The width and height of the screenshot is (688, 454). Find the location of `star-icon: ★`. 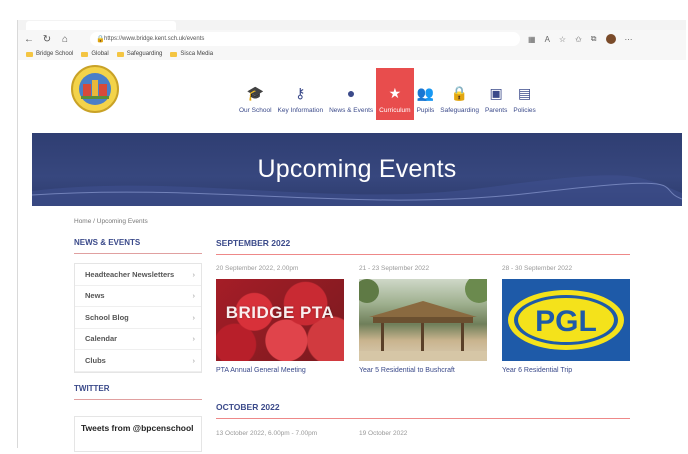

star-icon: ★ is located at coordinates (395, 92).